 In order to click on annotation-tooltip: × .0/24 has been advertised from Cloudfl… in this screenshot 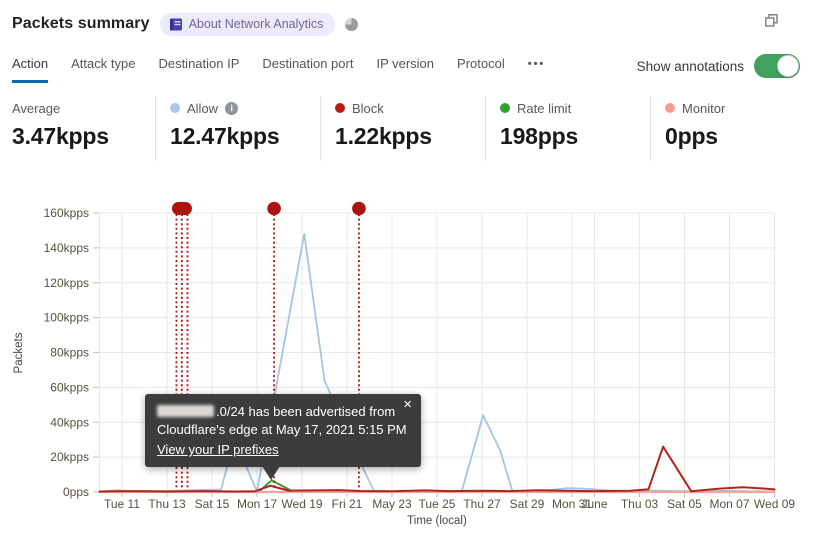, I will do `click(283, 437)`.